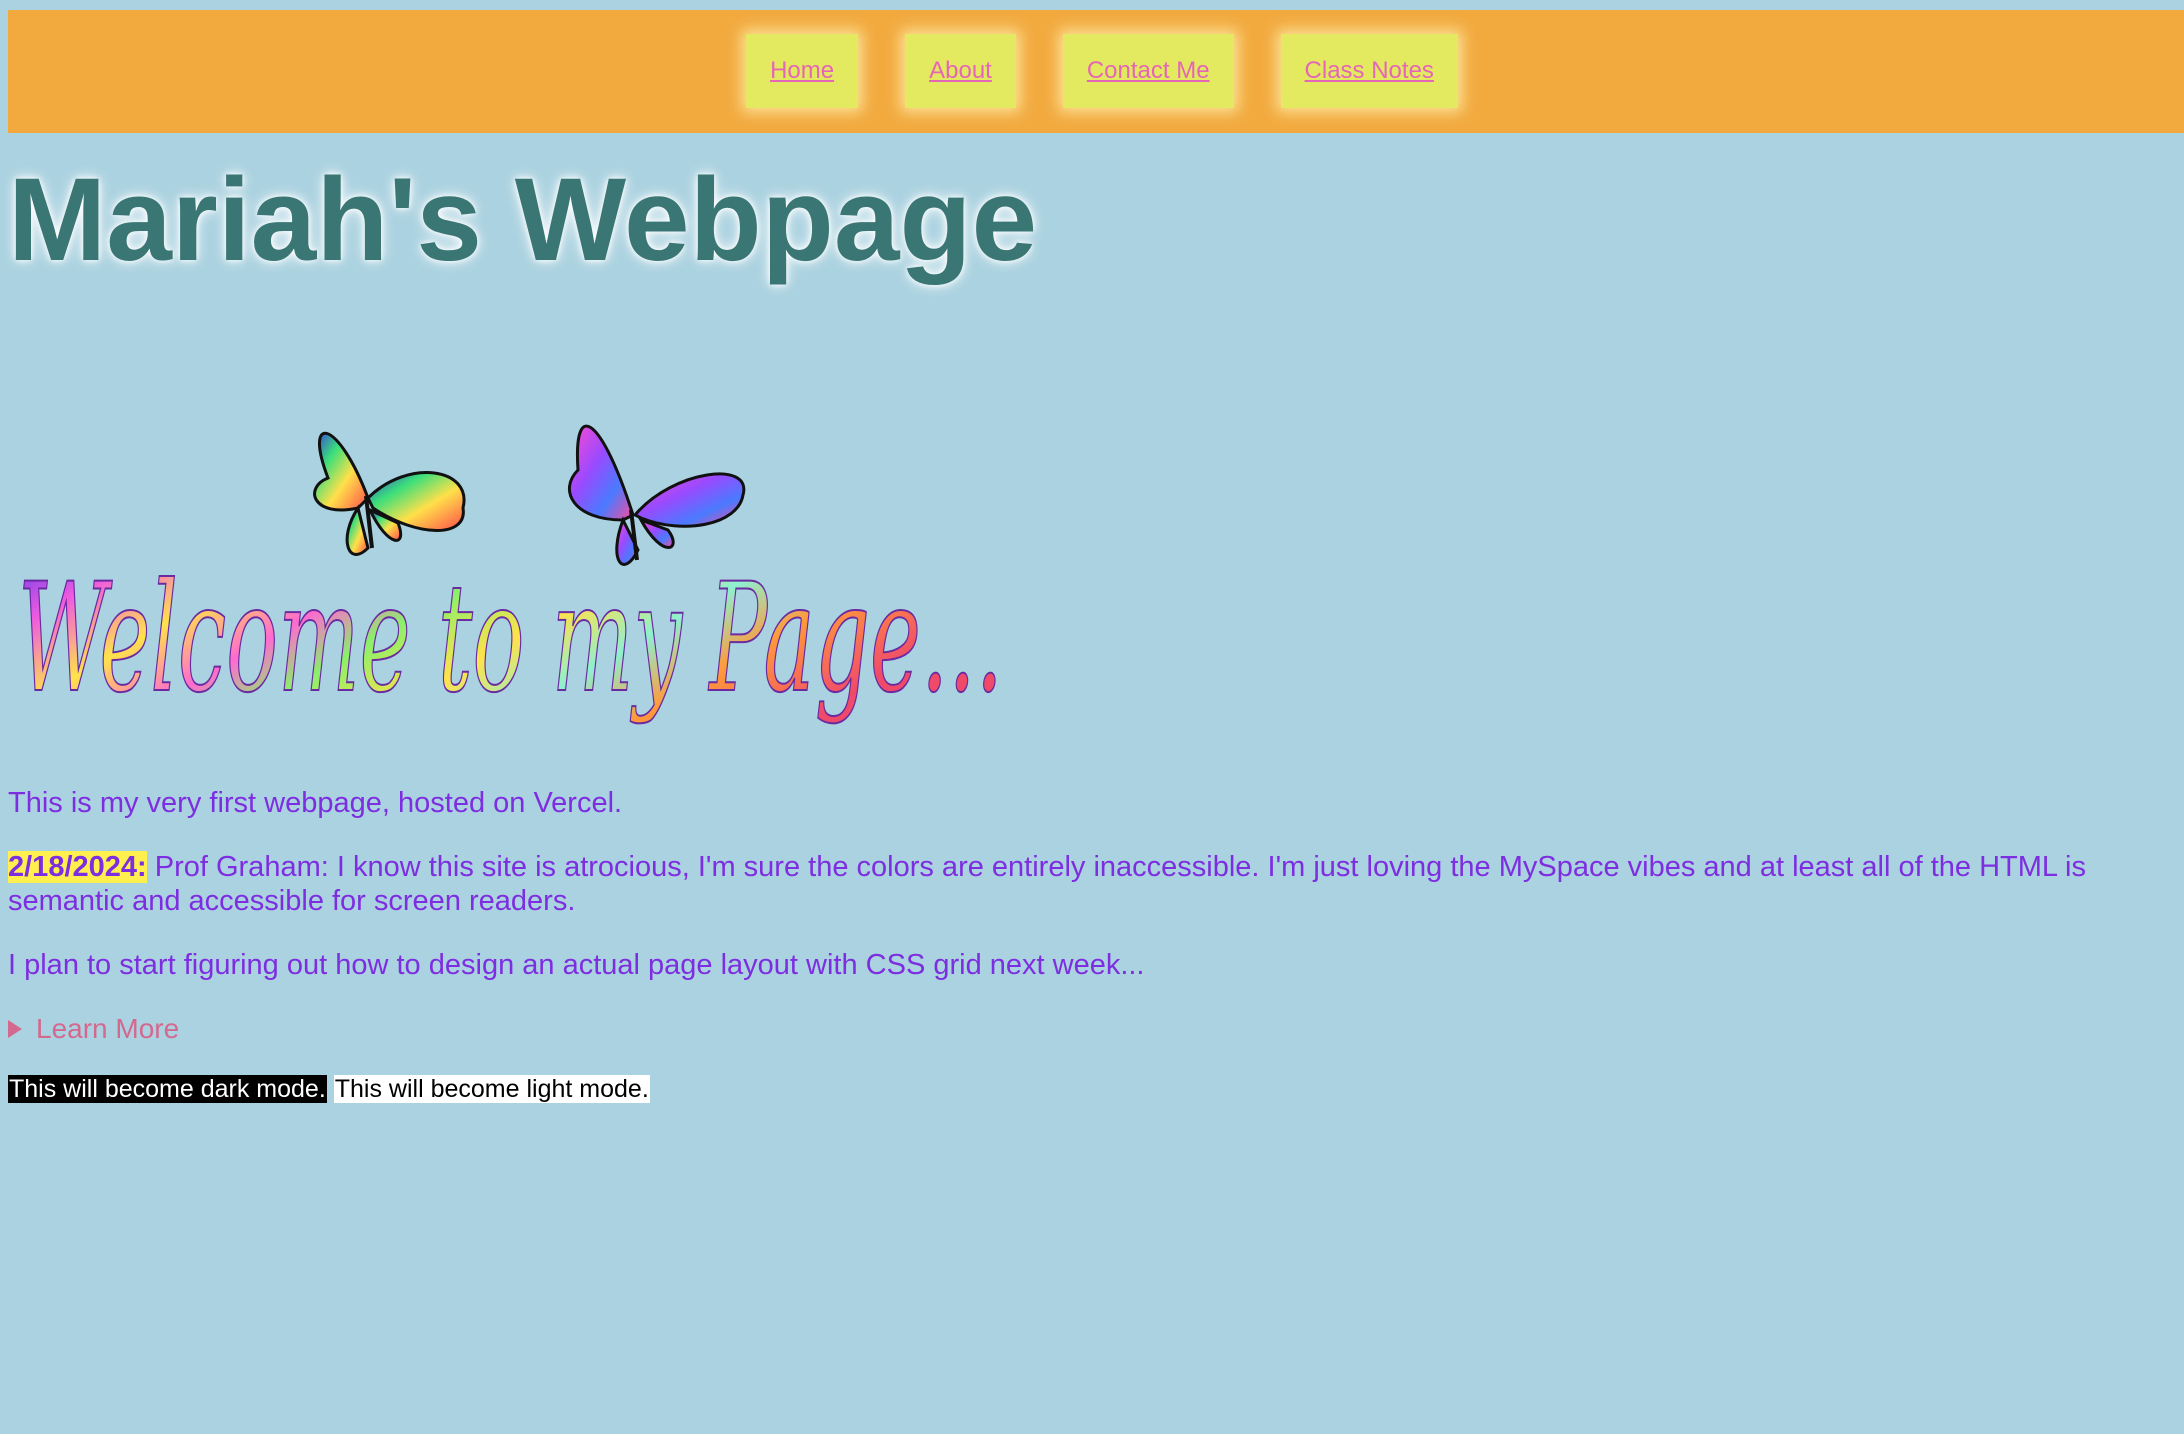 The width and height of the screenshot is (2184, 1434). What do you see at coordinates (1092, 1029) in the screenshot?
I see `learn-more-toggle: Learn More` at bounding box center [1092, 1029].